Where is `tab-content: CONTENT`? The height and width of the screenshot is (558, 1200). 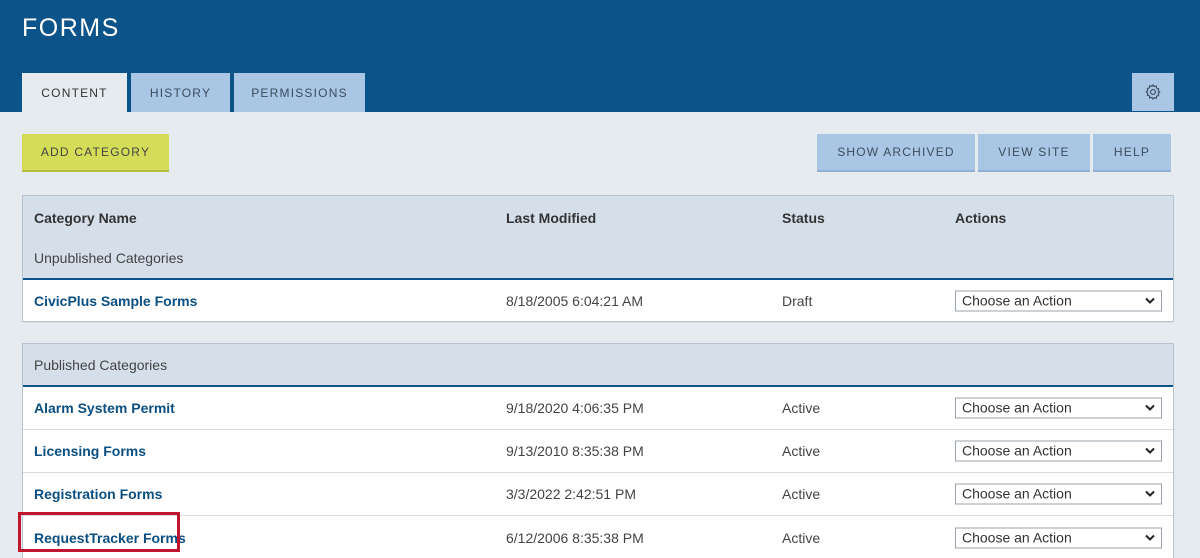 tab-content: CONTENT is located at coordinates (74, 92).